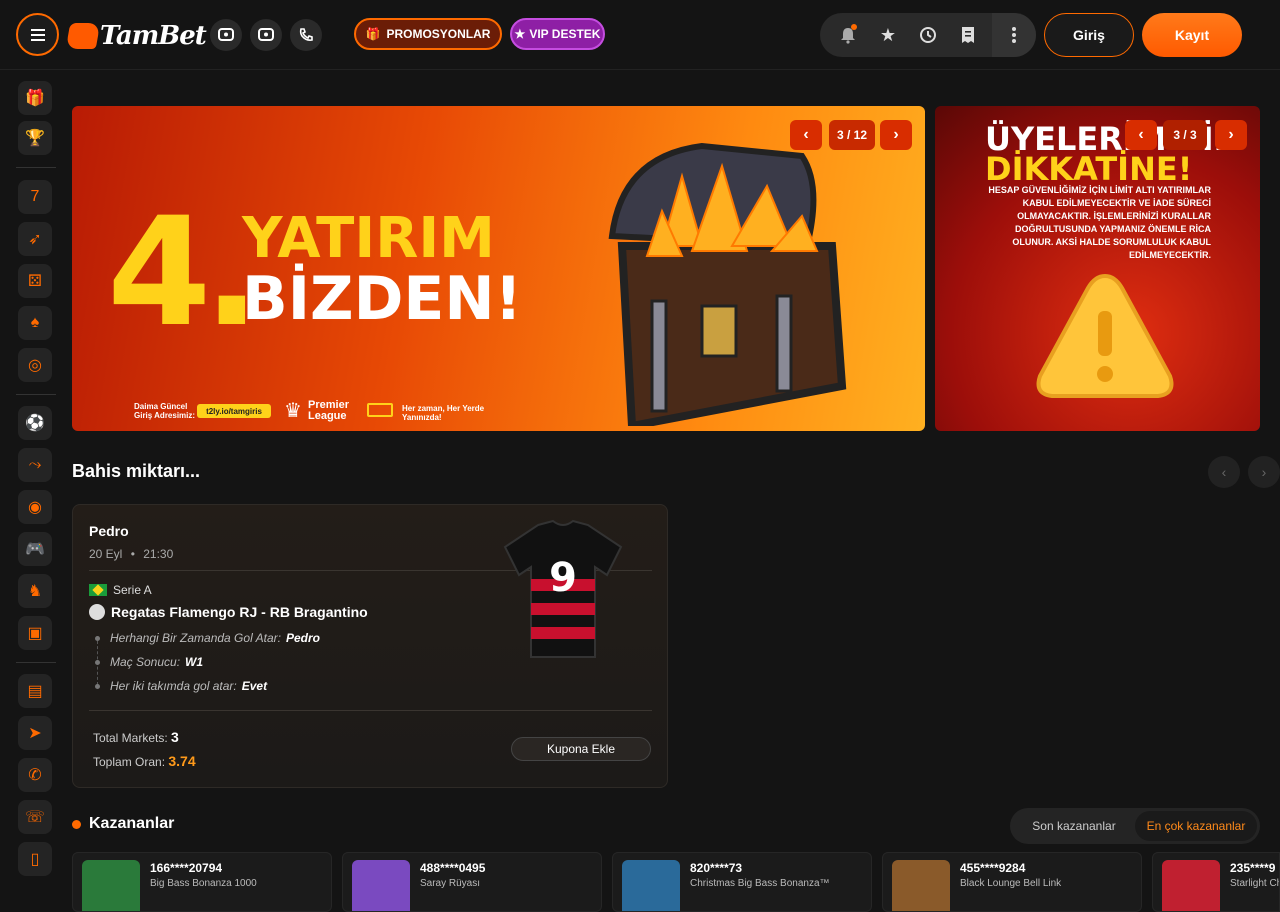  Describe the element at coordinates (37, 34) in the screenshot. I see `menu-button` at that location.